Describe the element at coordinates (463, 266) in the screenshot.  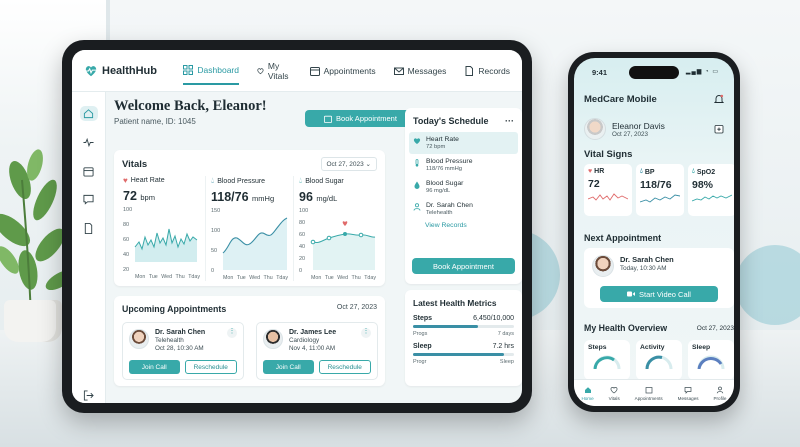
I see `schedule-book-appointment-button: Book Appointment` at that location.